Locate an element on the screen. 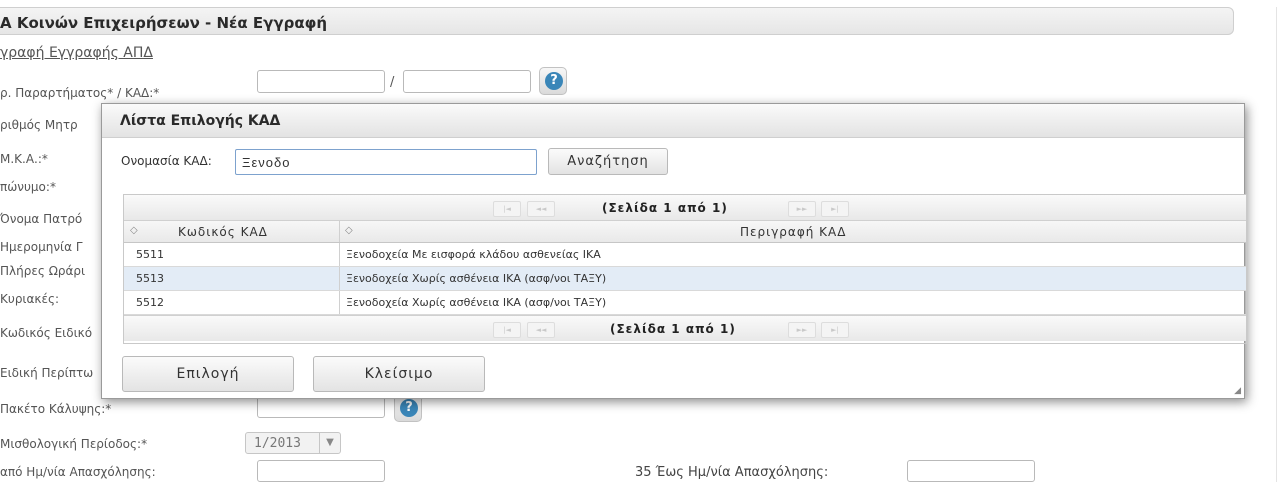 This screenshot has width=1288, height=482. divider is located at coordinates (1276, 244).